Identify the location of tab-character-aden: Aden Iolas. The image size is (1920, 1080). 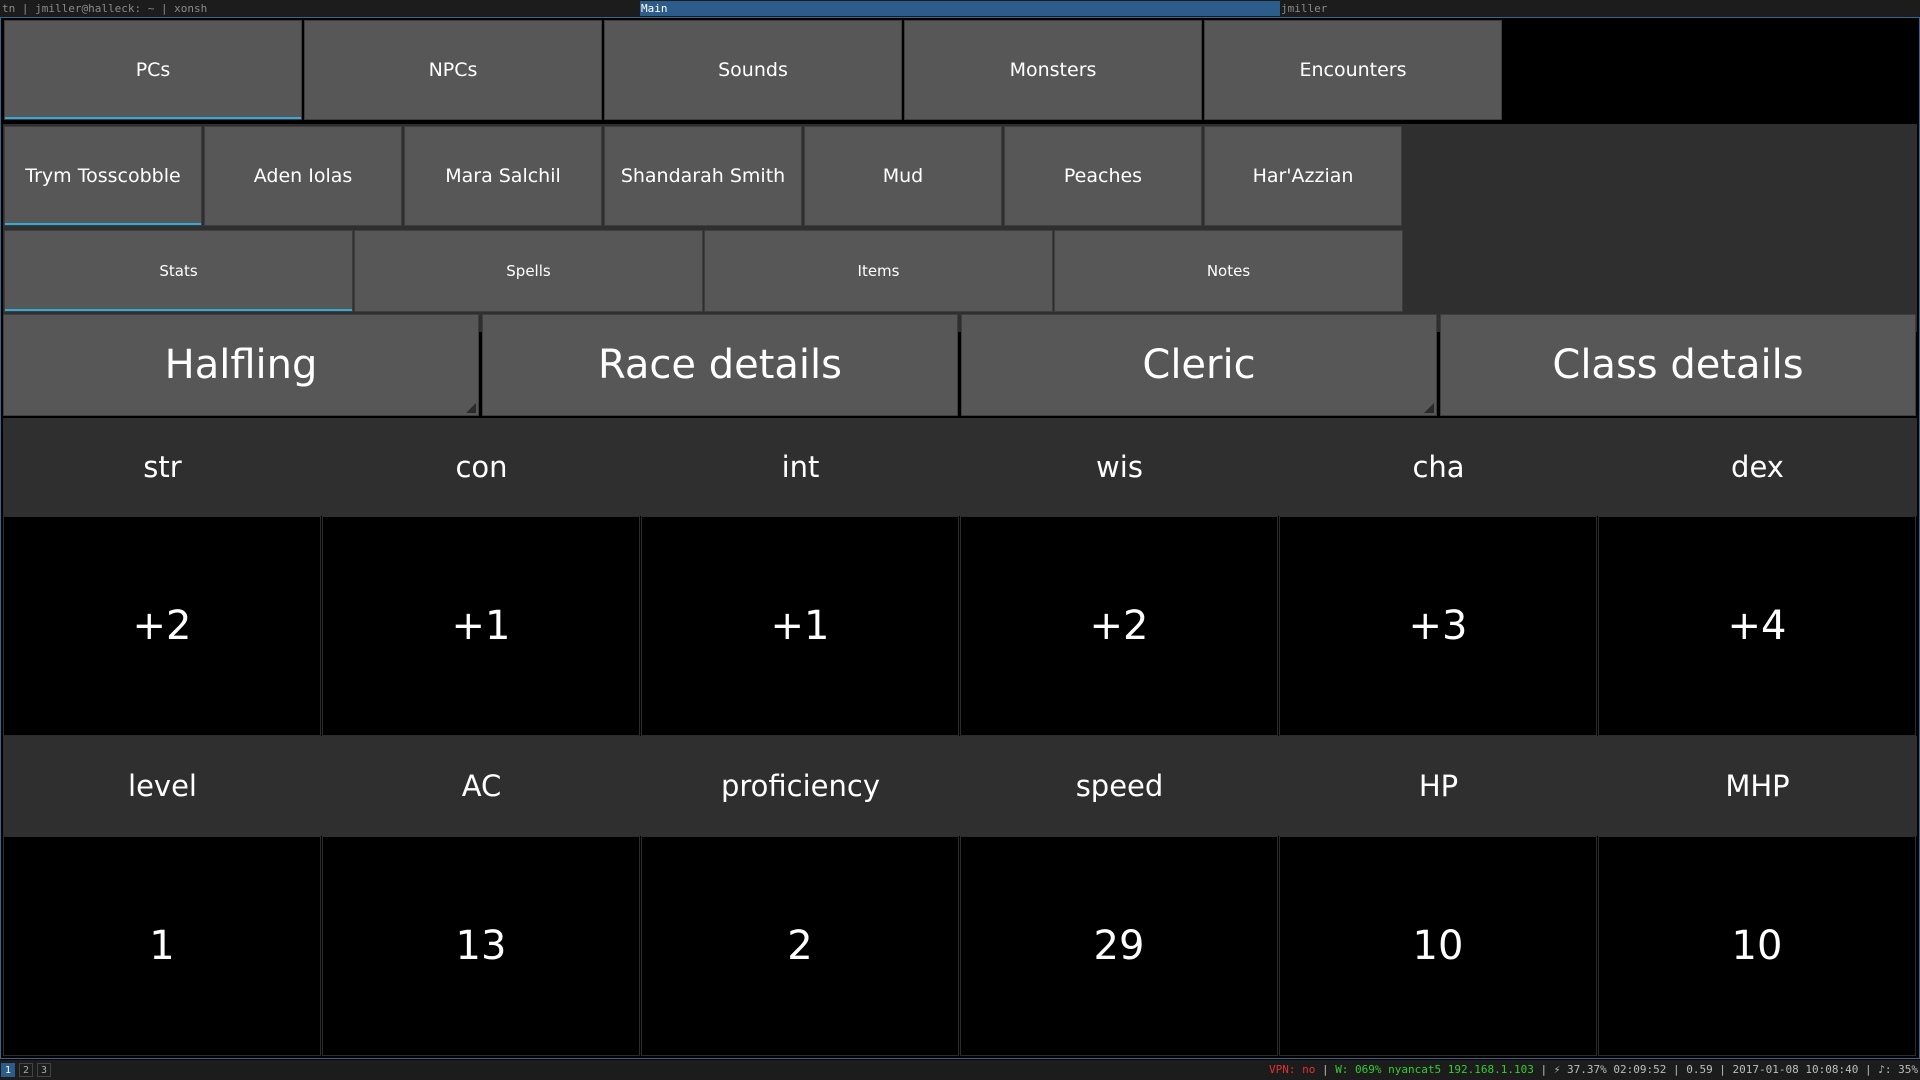
(303, 176).